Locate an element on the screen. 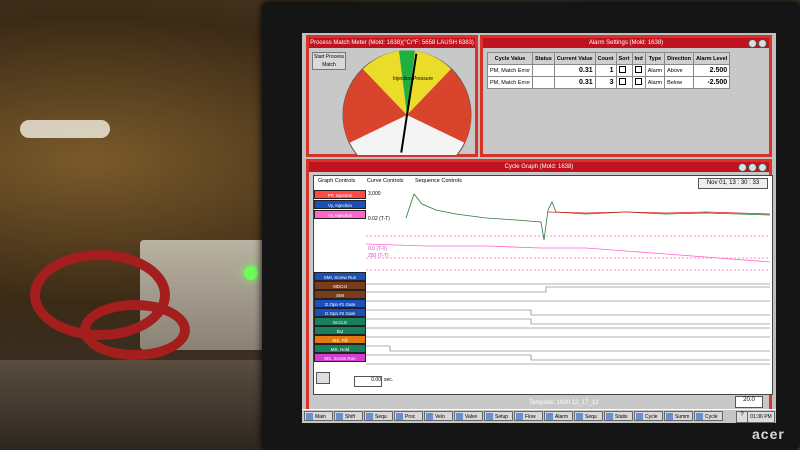 The image size is (800, 450). legend-item: SMI, Screw Run is located at coordinates (340, 276).